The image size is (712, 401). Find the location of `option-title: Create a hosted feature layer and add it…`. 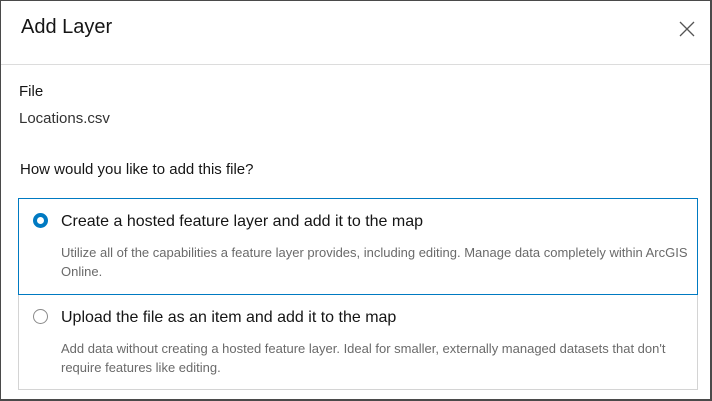

option-title: Create a hosted feature layer and add it… is located at coordinates (242, 221).